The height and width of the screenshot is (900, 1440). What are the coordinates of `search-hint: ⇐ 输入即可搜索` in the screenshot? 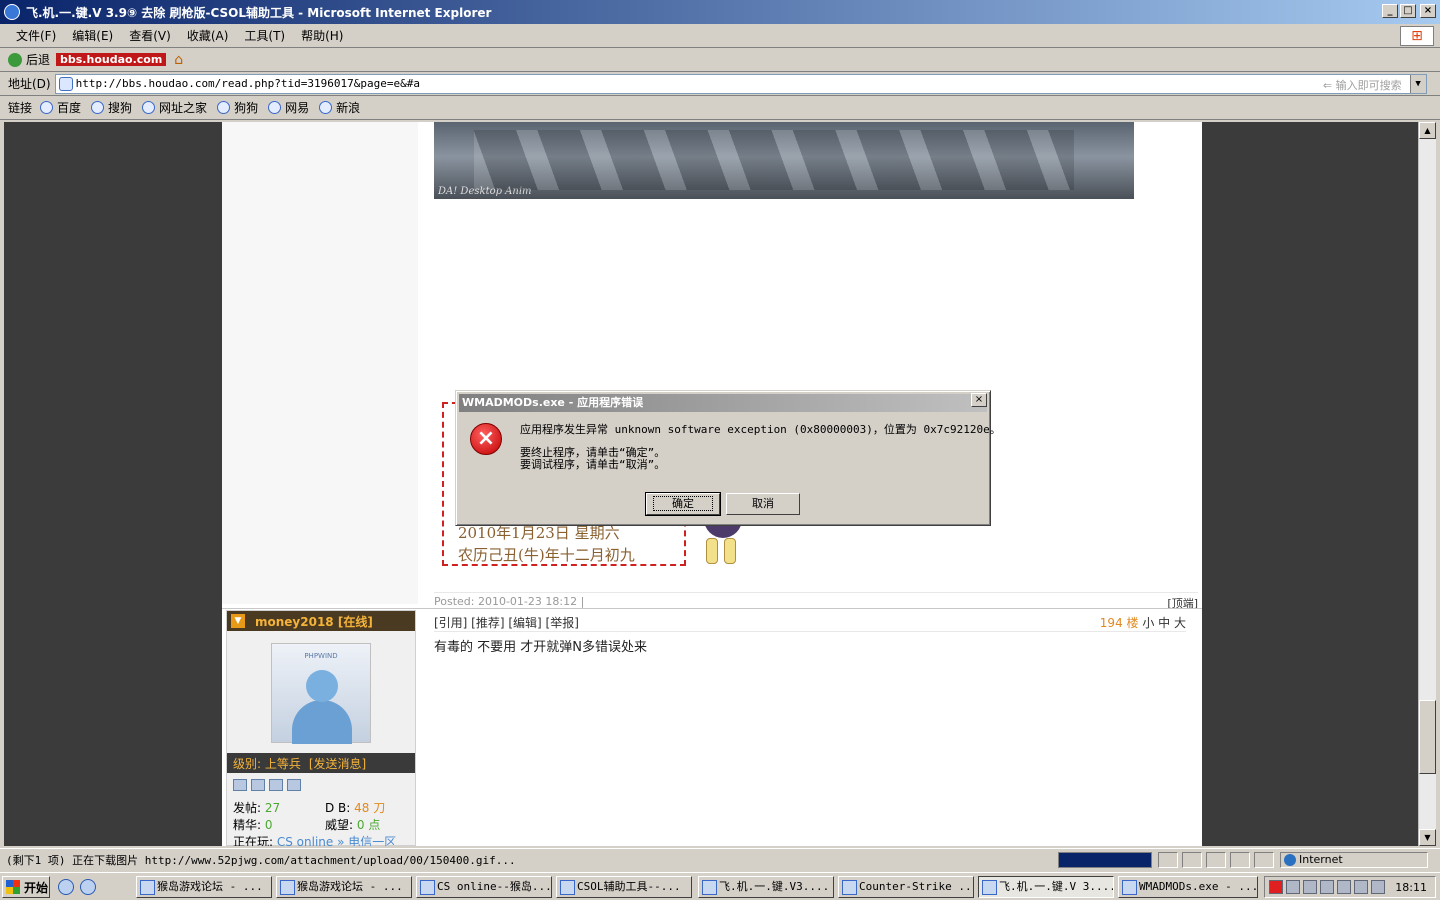 It's located at (1362, 85).